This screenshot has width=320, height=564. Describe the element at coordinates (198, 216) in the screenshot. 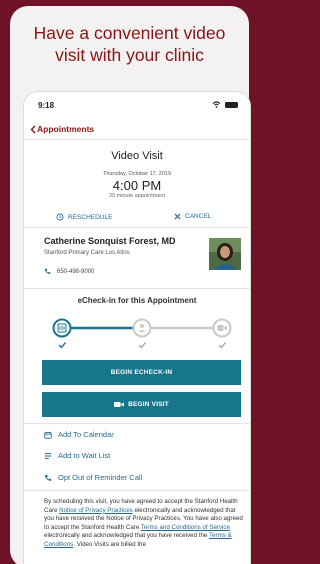

I see `cancel-label: CANCEL` at that location.